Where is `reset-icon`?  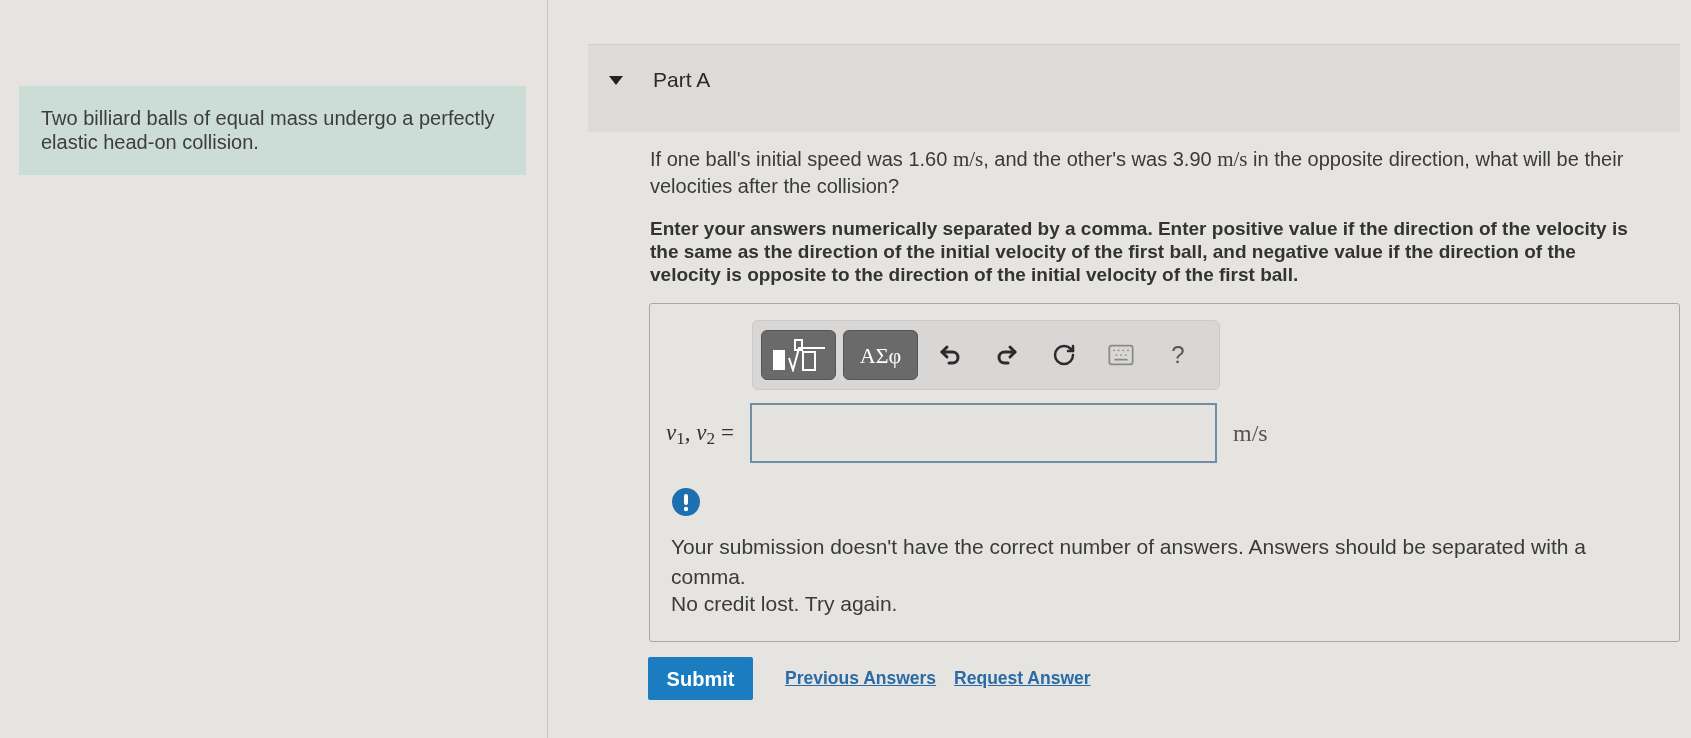 reset-icon is located at coordinates (1064, 355).